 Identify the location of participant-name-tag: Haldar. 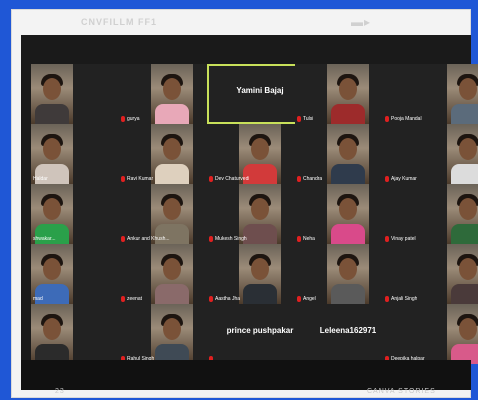
(40, 179).